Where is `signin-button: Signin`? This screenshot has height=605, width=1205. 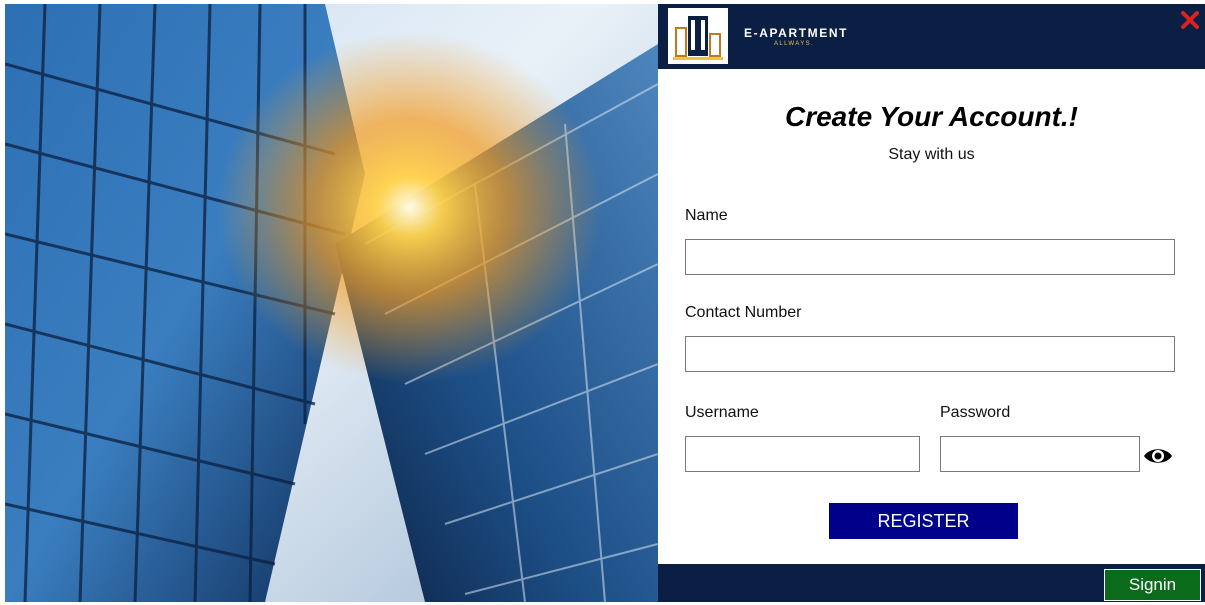
signin-button: Signin is located at coordinates (1152, 585).